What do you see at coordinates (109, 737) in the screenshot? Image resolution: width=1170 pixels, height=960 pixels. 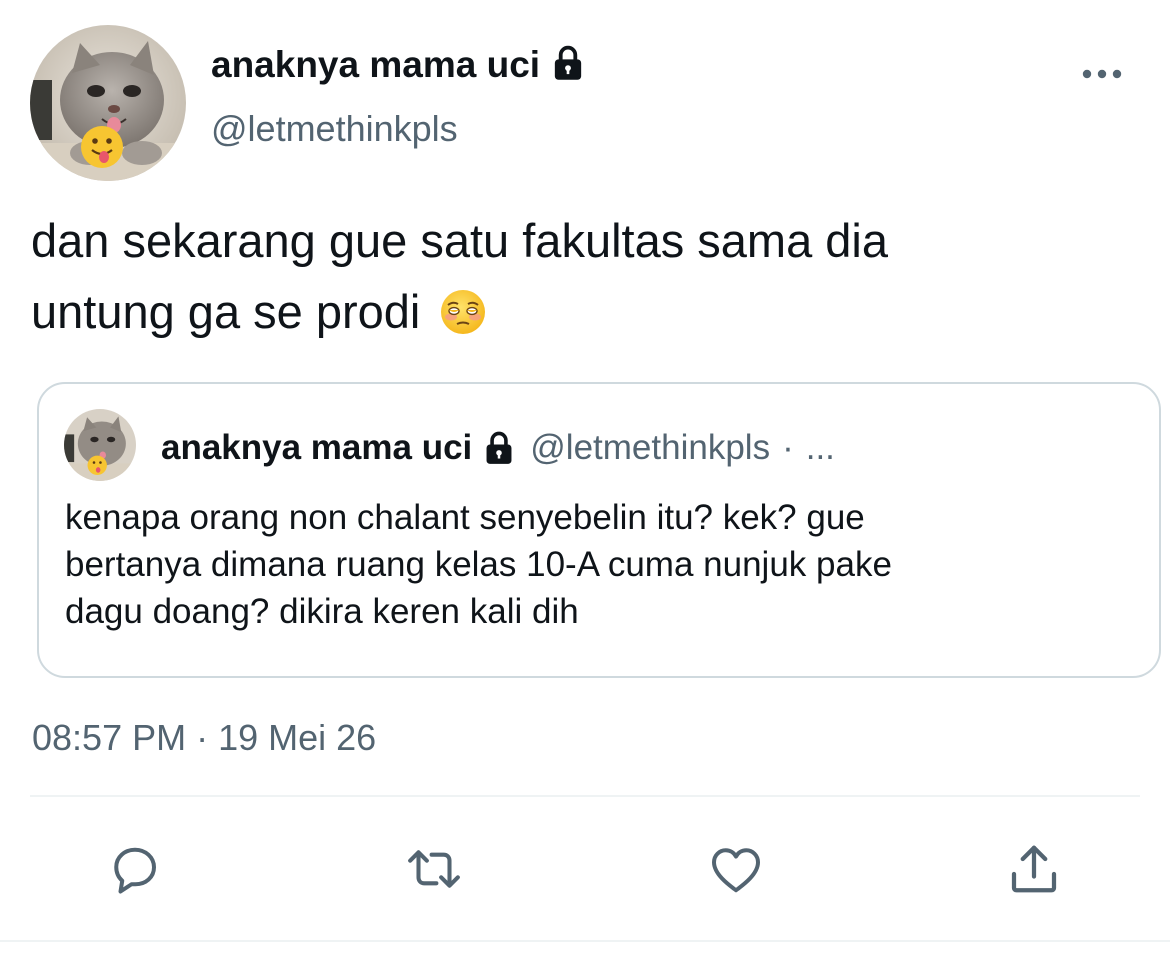 I see `tweet-time: 08:57 PM` at bounding box center [109, 737].